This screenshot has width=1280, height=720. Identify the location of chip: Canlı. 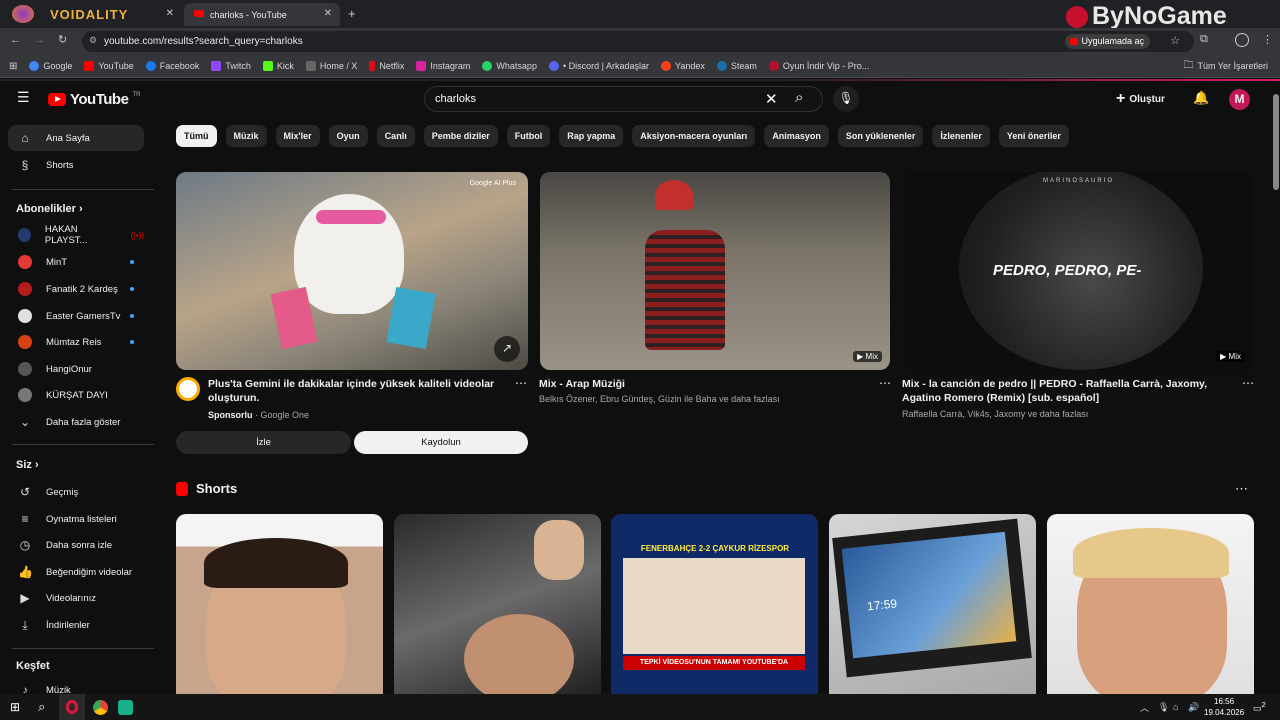
(395, 136).